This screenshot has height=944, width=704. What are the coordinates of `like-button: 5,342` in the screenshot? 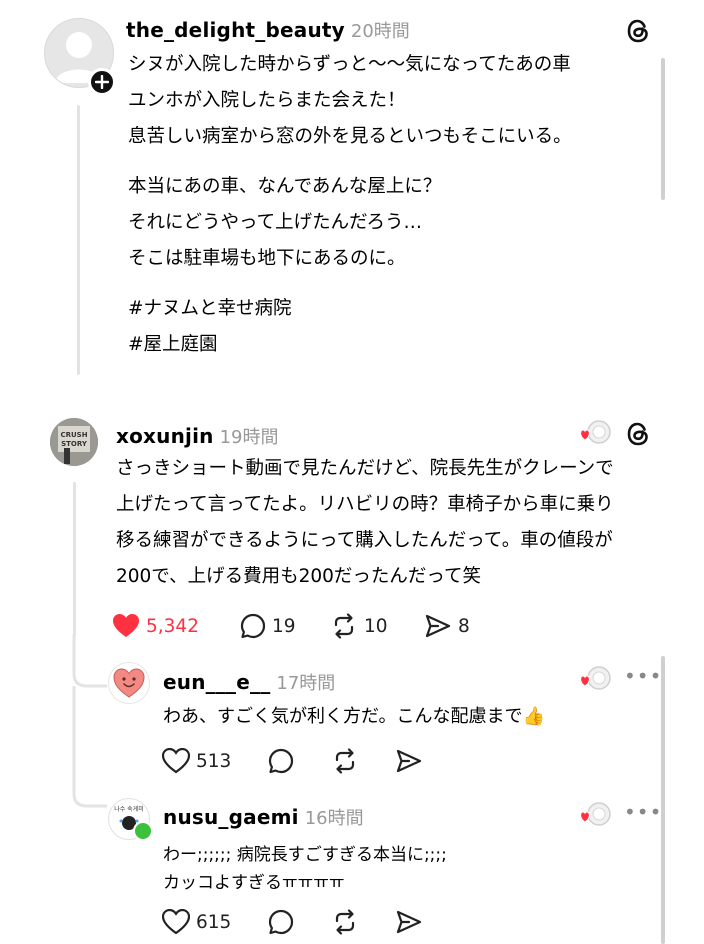 It's located at (155, 626).